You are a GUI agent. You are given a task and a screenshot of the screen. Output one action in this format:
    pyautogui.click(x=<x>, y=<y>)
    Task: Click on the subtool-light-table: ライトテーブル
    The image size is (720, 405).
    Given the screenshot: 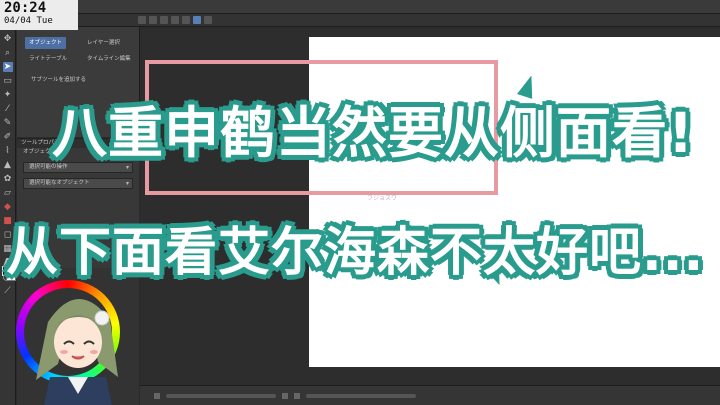 What is the action you would take?
    pyautogui.click(x=48, y=59)
    